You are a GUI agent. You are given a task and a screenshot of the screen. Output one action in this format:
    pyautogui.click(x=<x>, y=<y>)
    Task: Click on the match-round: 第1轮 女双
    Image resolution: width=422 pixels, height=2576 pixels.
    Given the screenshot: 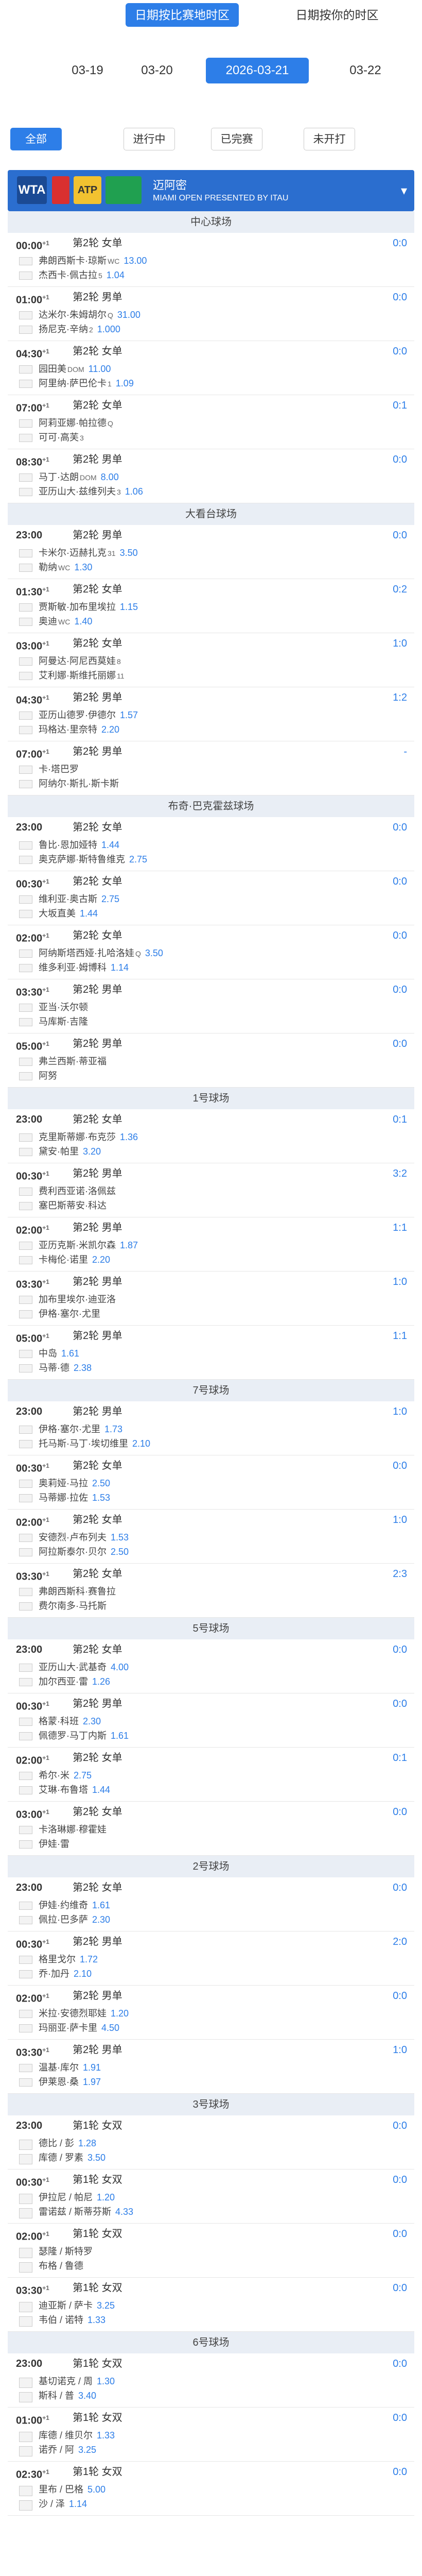 What is the action you would take?
    pyautogui.click(x=98, y=2472)
    